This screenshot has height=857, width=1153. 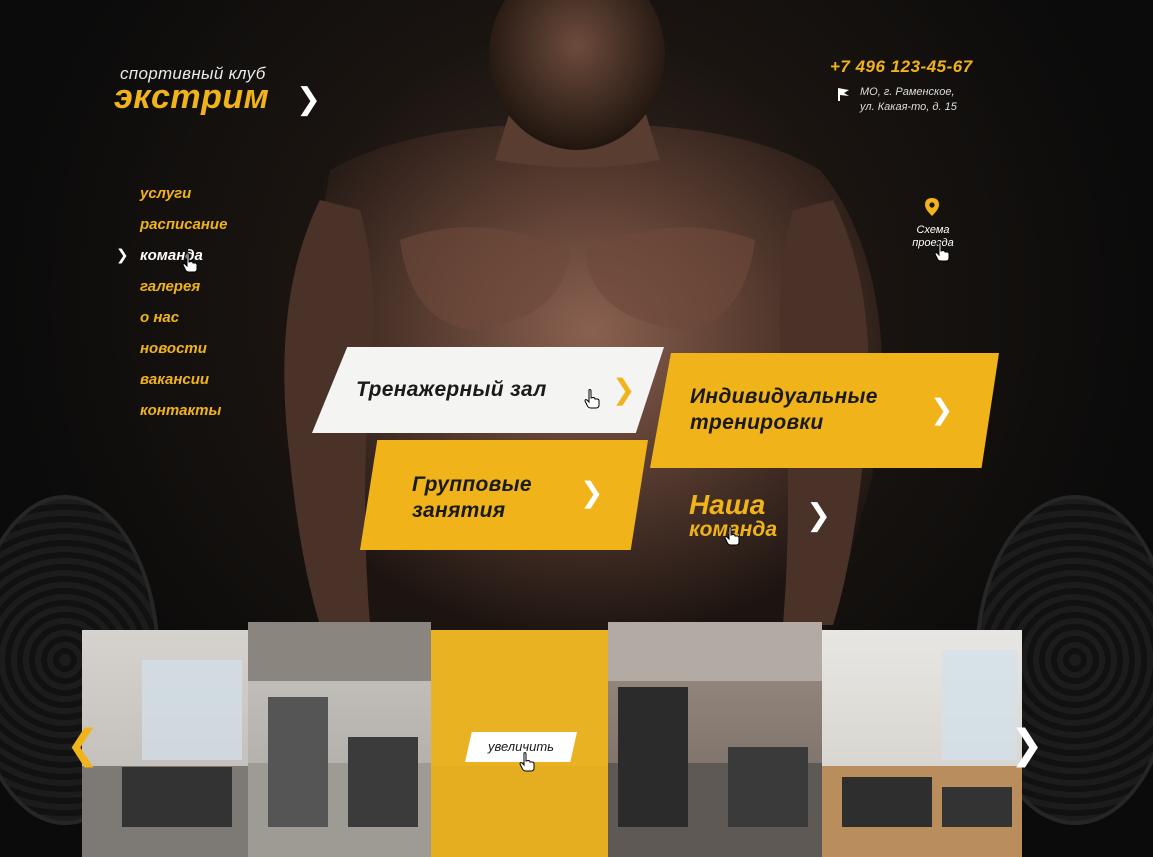 I want to click on brand-logo: экстрим, so click(x=191, y=97).